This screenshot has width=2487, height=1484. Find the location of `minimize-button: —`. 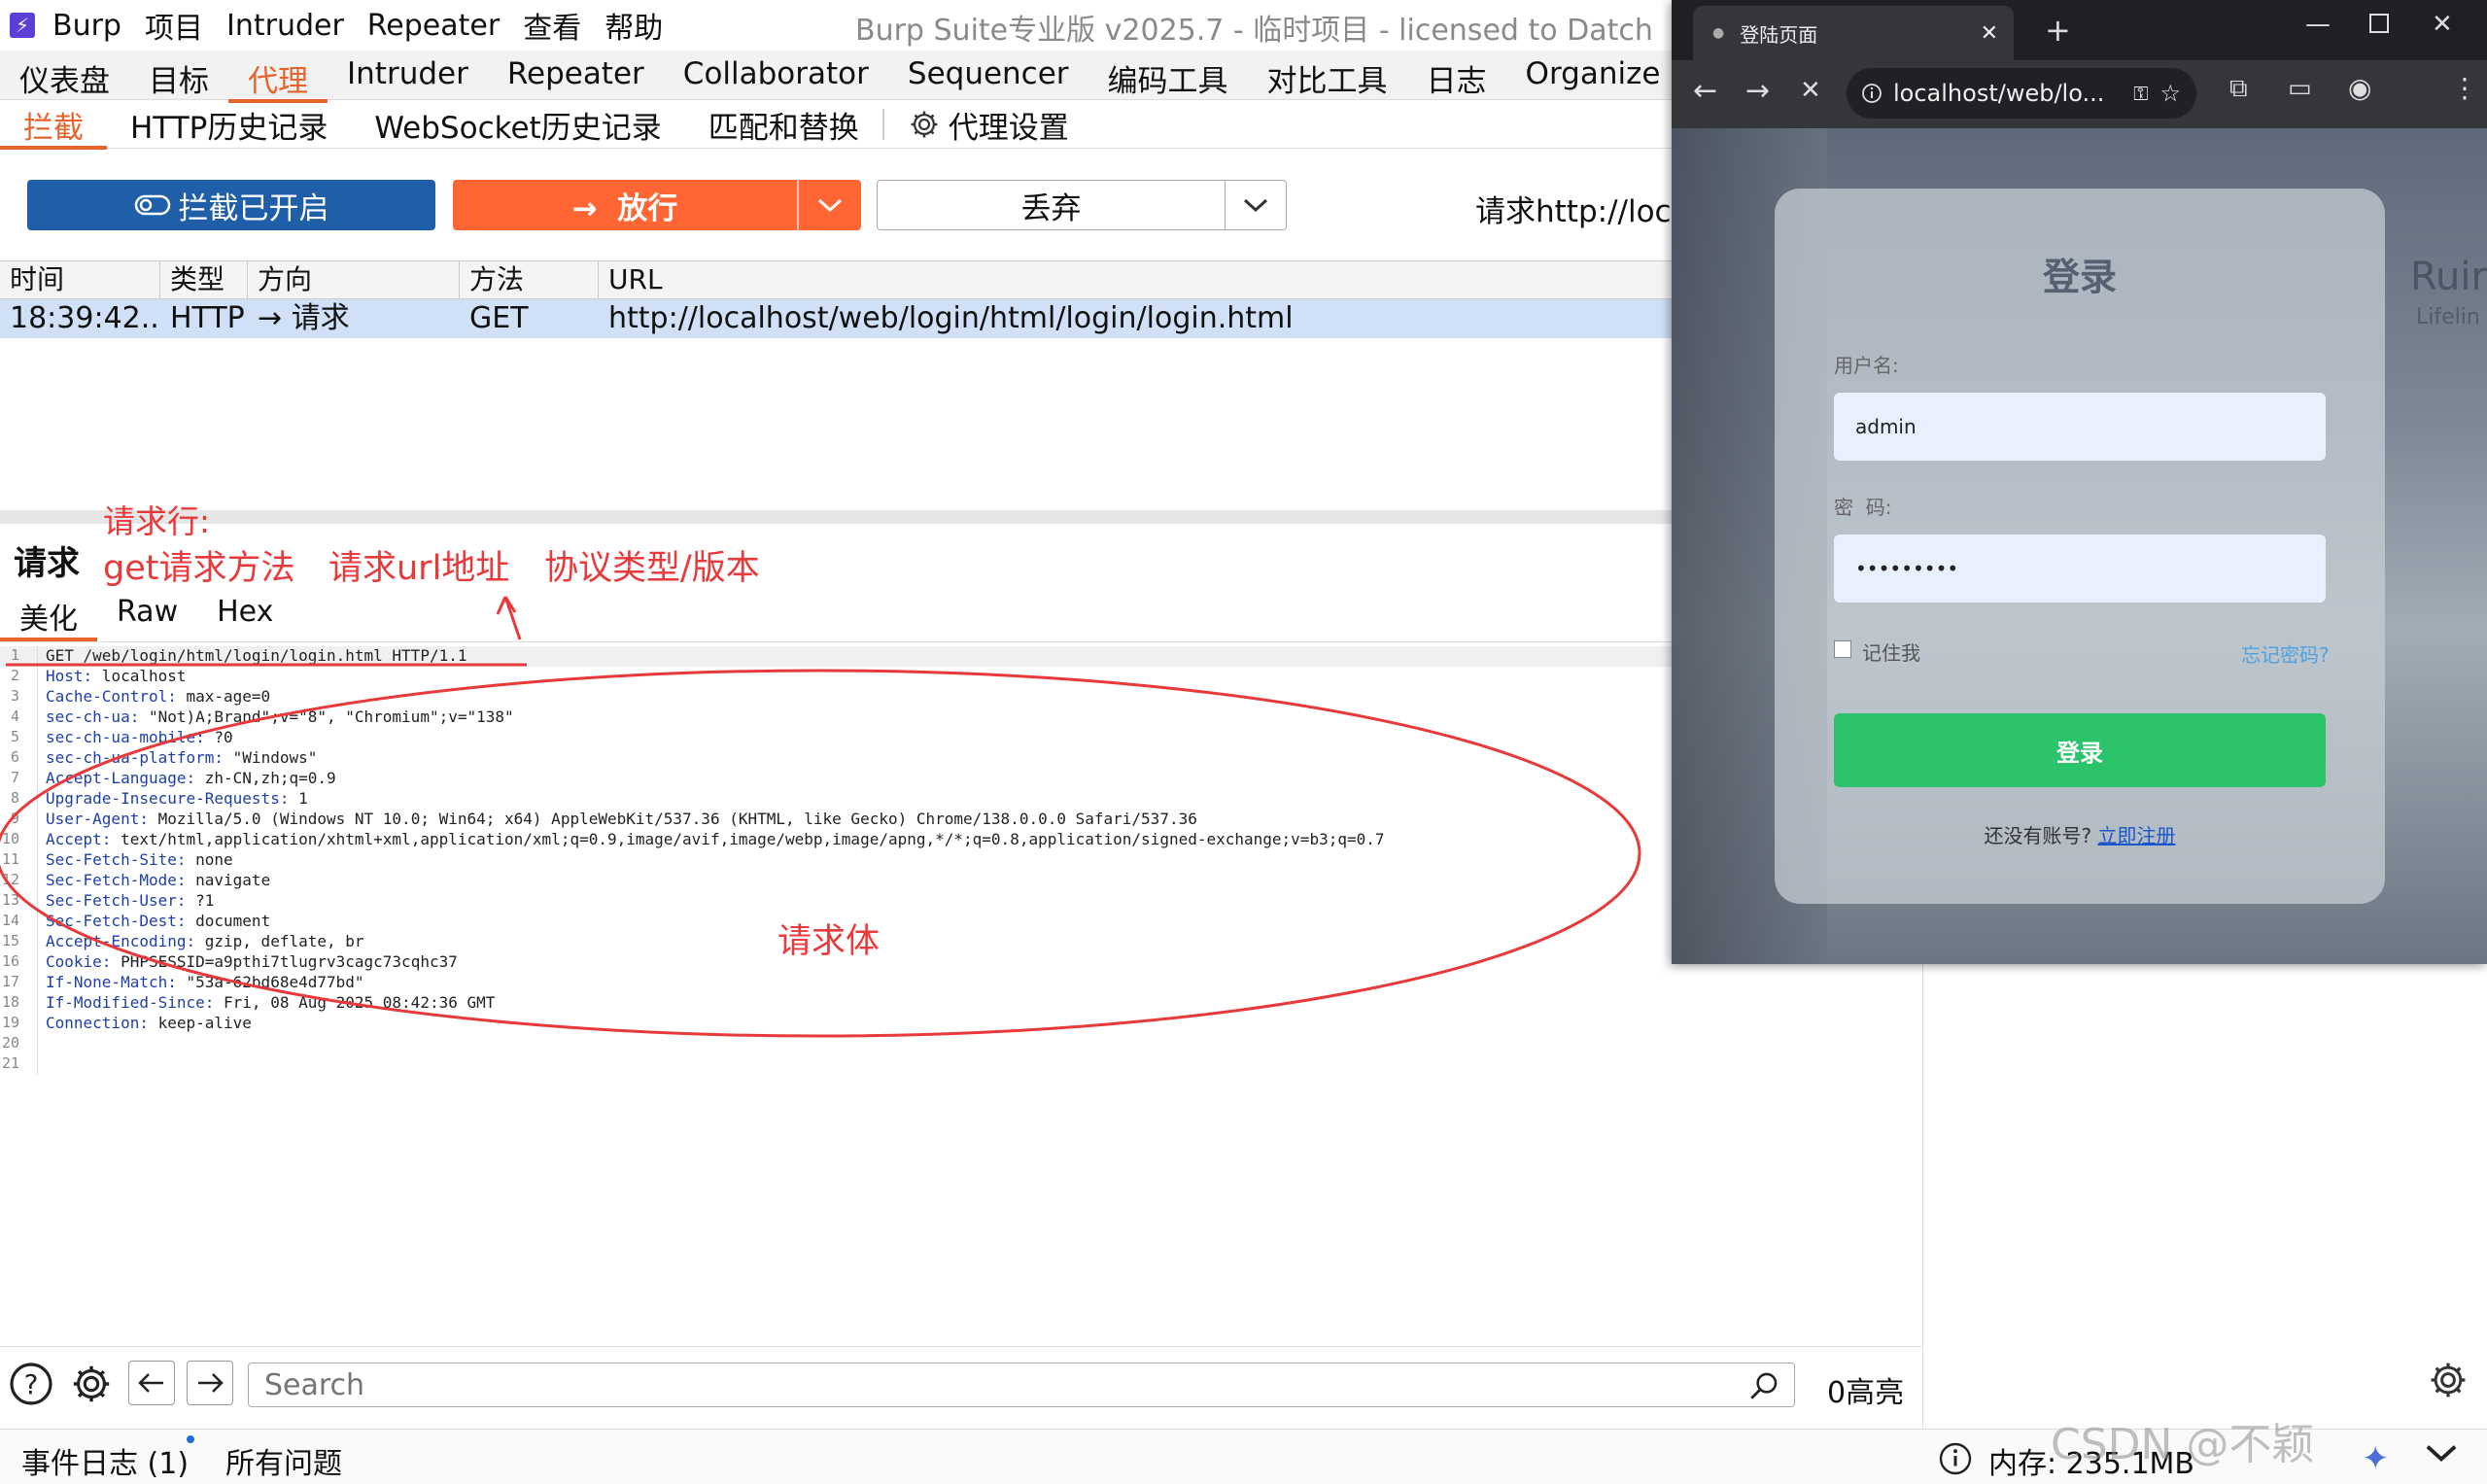

minimize-button: — is located at coordinates (2318, 24).